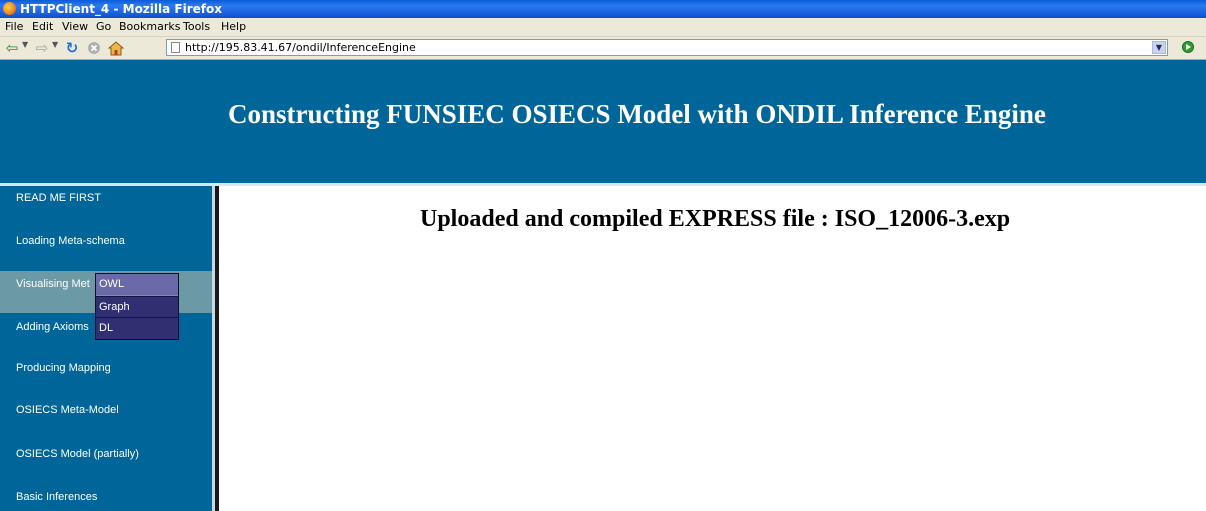 The width and height of the screenshot is (1206, 511). What do you see at coordinates (175, 47) in the screenshot?
I see `page-icon` at bounding box center [175, 47].